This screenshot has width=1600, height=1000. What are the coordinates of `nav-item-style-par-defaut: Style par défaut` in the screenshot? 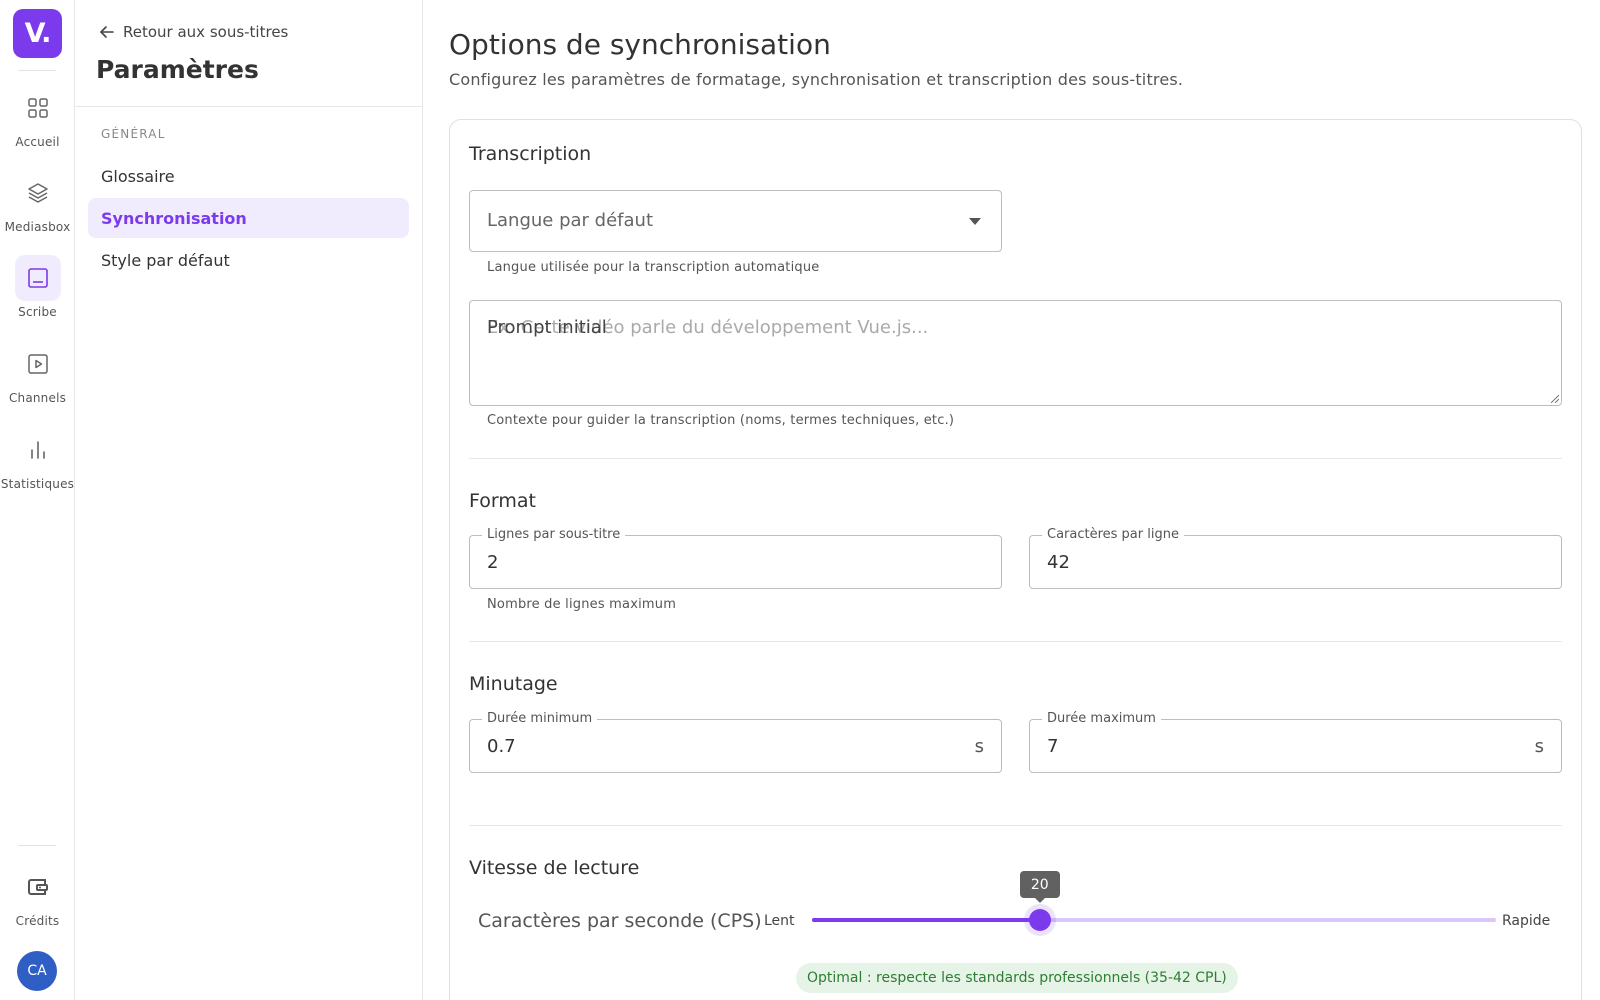 It's located at (248, 260).